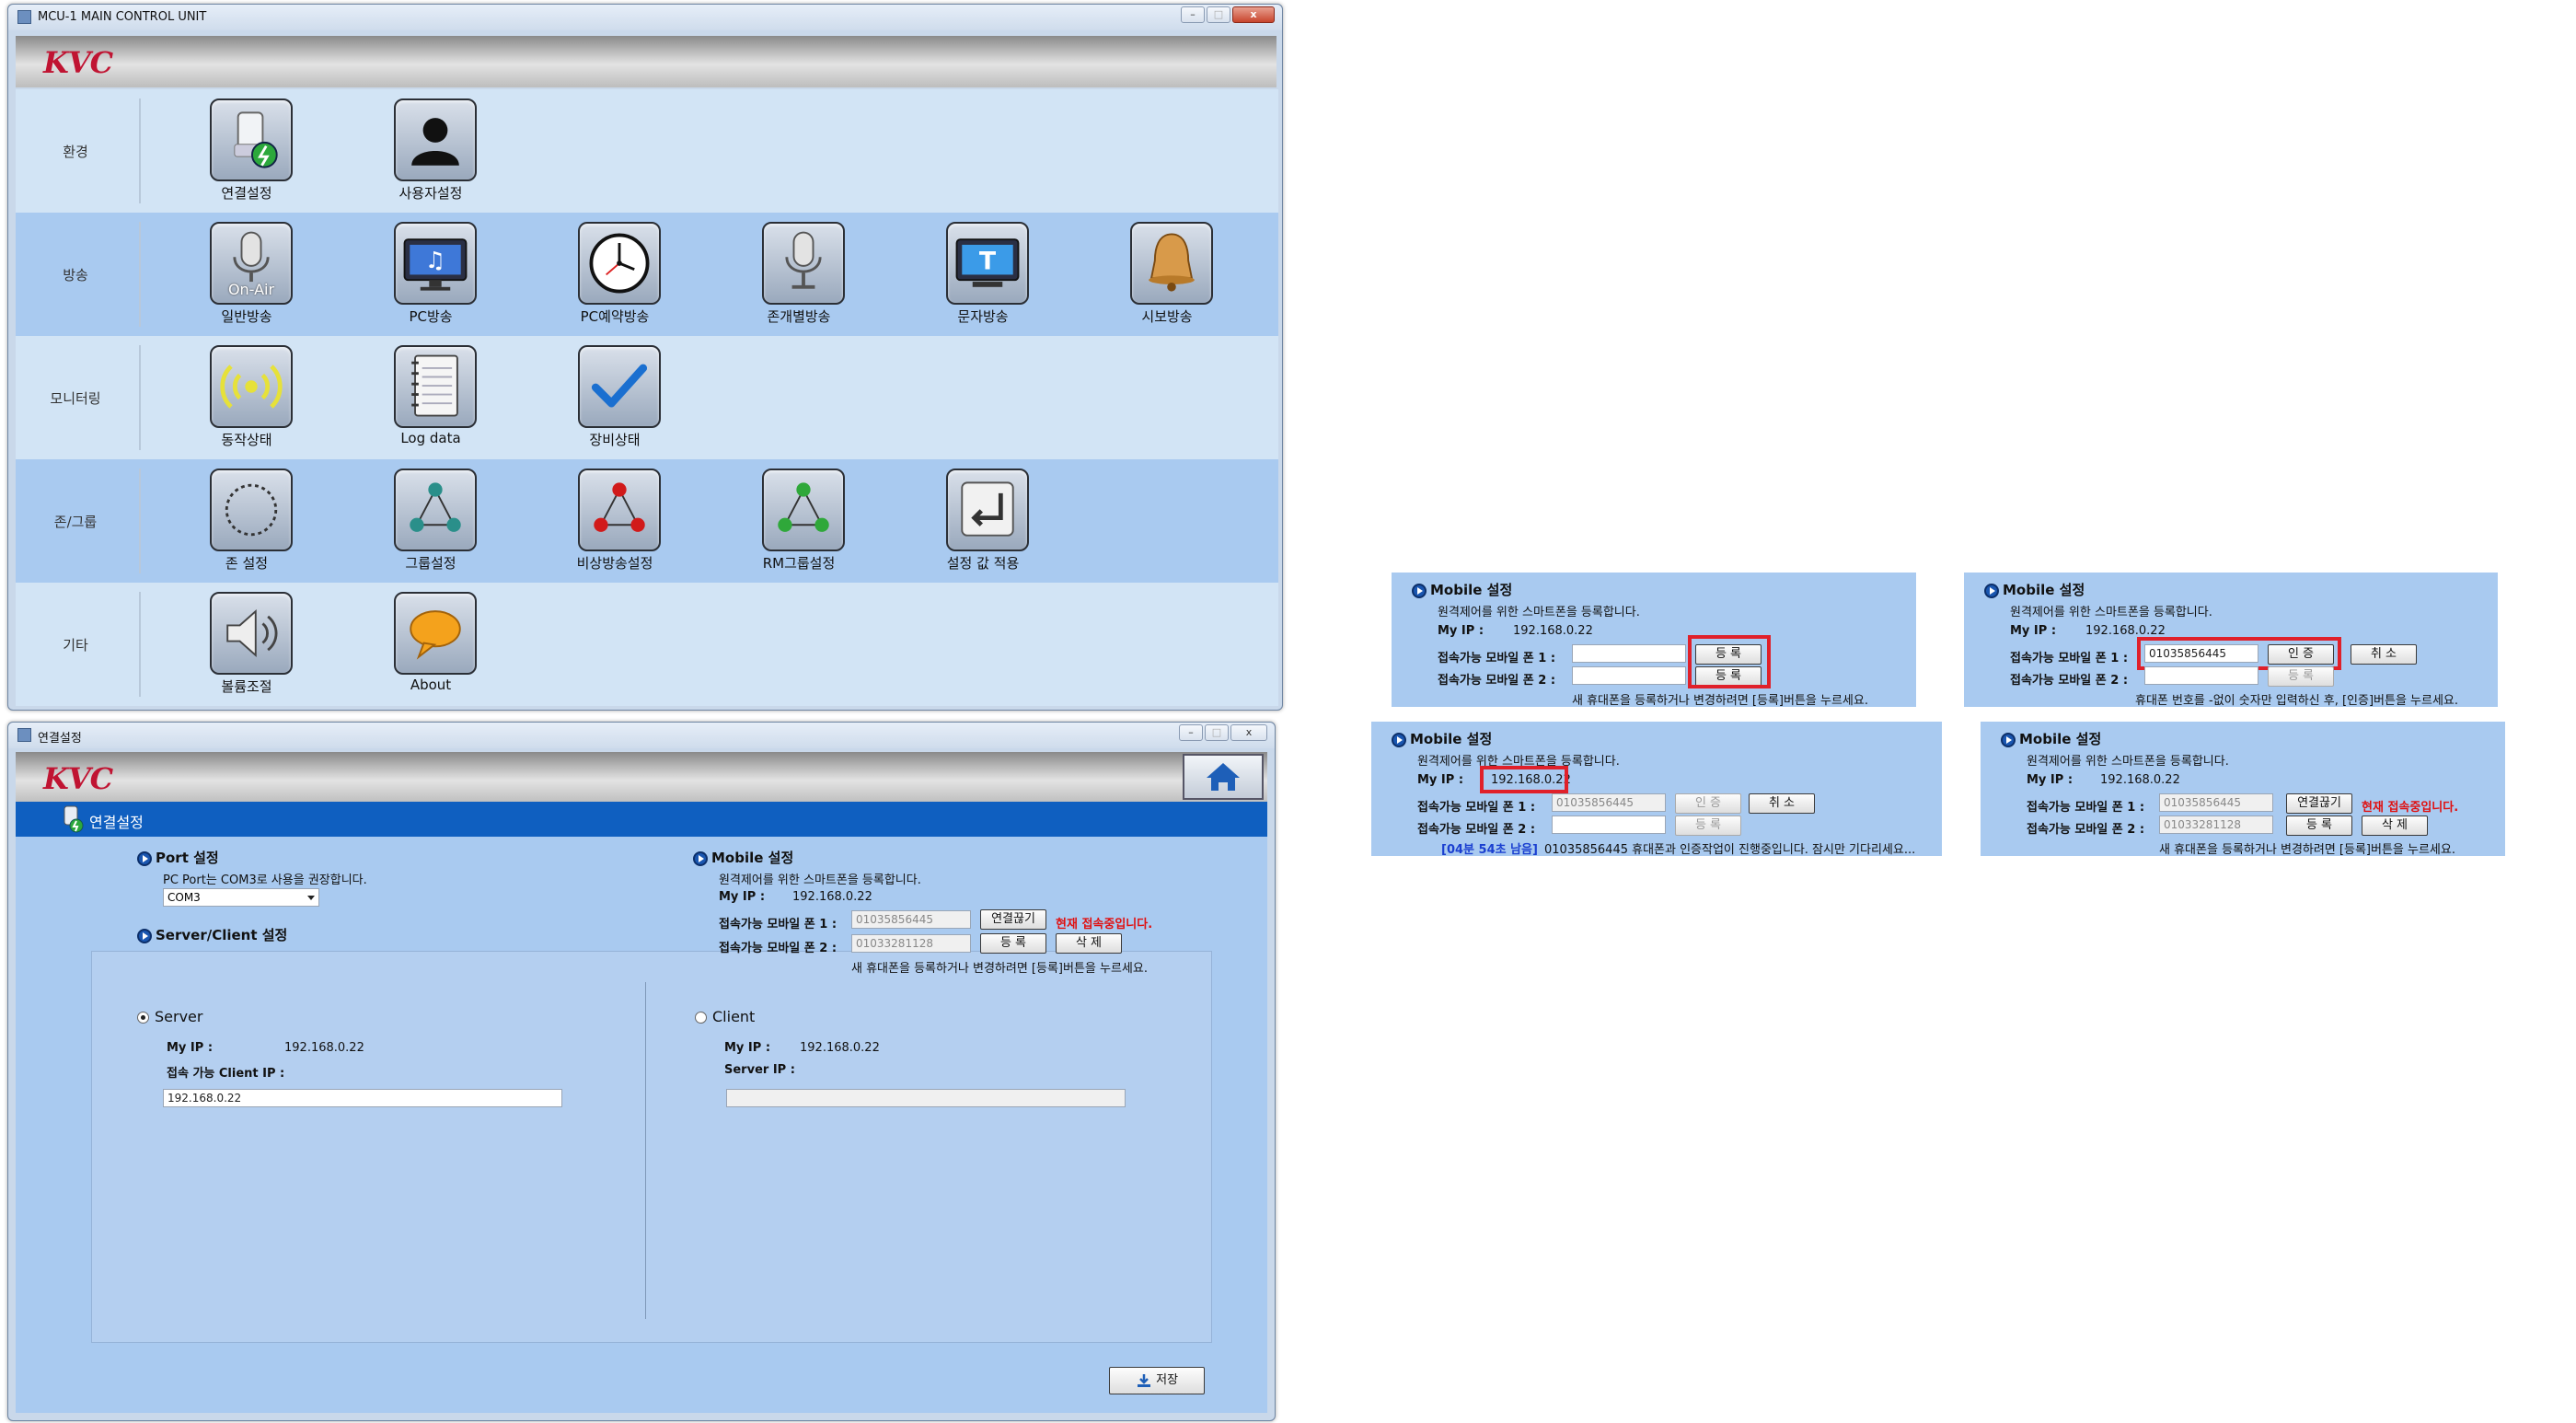  I want to click on server-my-ip: 192.168.0.22, so click(324, 1048).